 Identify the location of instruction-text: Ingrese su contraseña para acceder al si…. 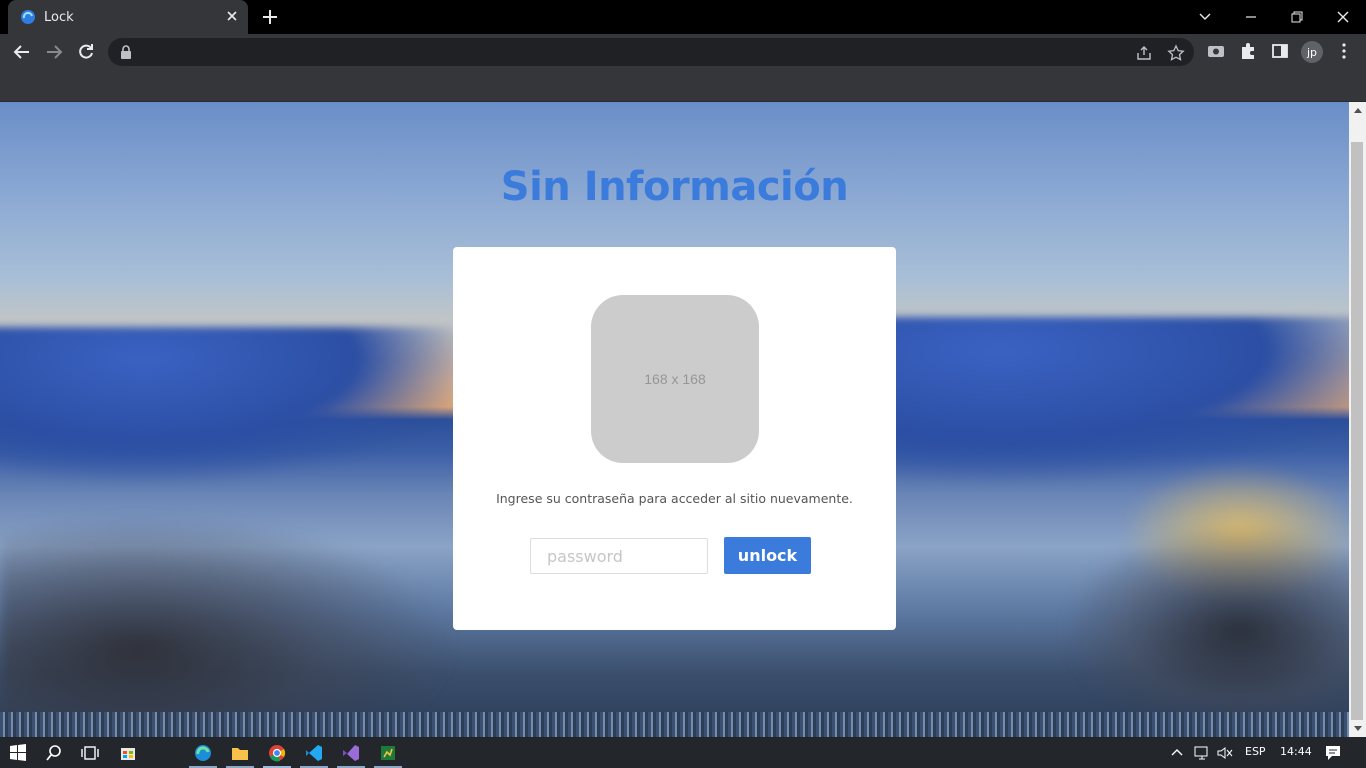
(674, 498).